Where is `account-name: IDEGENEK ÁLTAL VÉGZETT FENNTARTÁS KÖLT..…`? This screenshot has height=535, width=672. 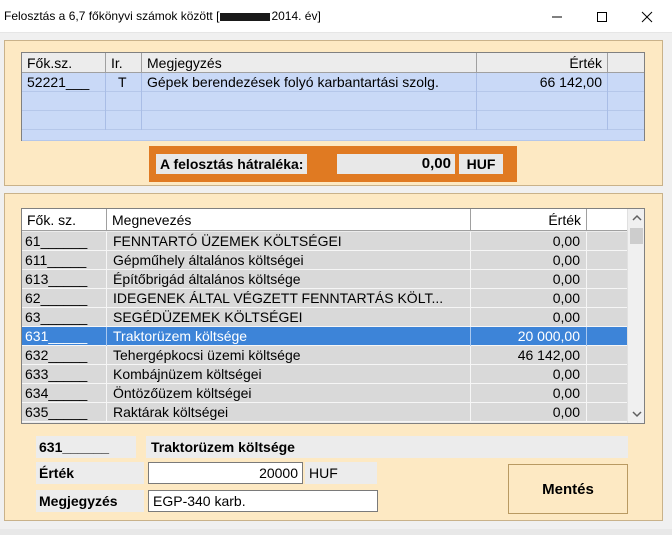 account-name: IDEGENEK ÁLTAL VÉGZETT FENNTARTÁS KÖLT..… is located at coordinates (289, 298).